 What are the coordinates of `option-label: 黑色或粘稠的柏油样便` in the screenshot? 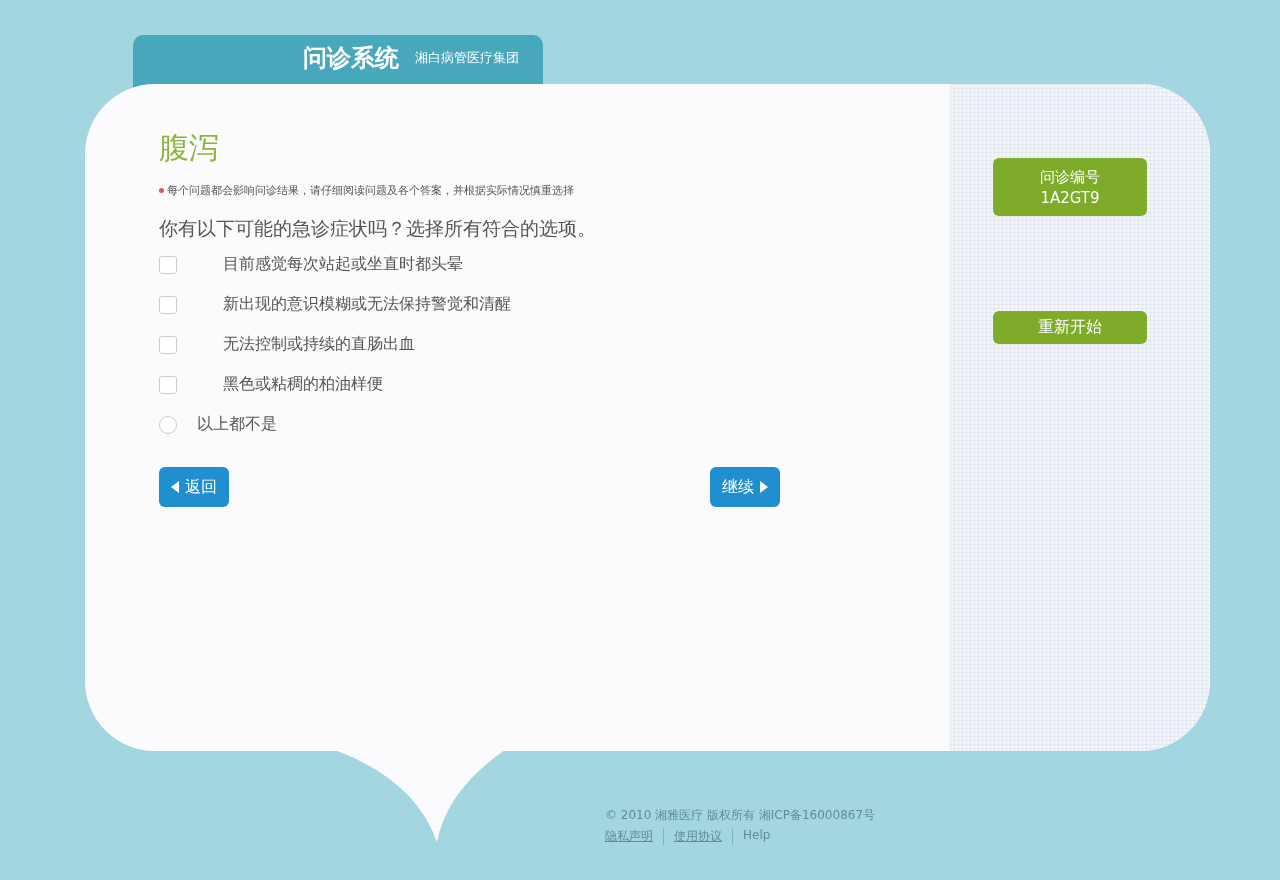 It's located at (303, 384).